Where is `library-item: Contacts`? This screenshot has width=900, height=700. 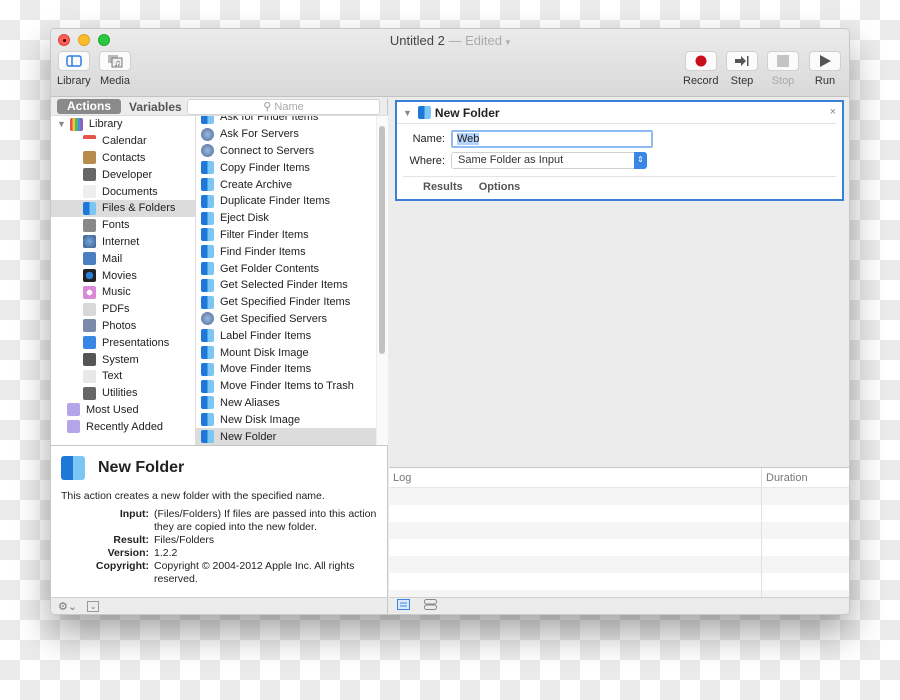 library-item: Contacts is located at coordinates (123, 158).